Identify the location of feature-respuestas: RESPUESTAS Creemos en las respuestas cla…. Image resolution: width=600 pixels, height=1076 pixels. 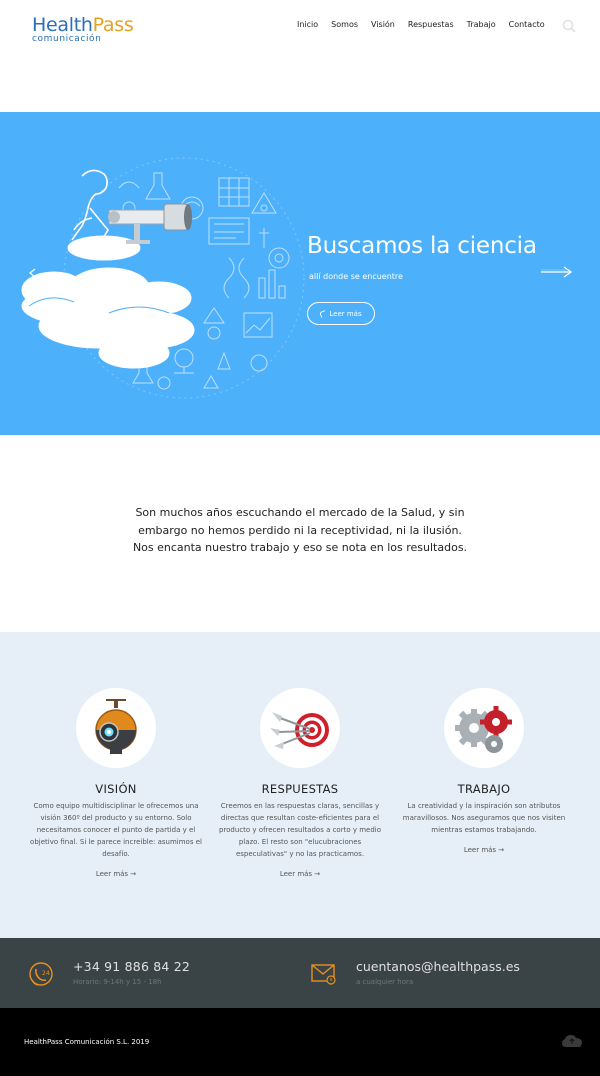
(300, 784).